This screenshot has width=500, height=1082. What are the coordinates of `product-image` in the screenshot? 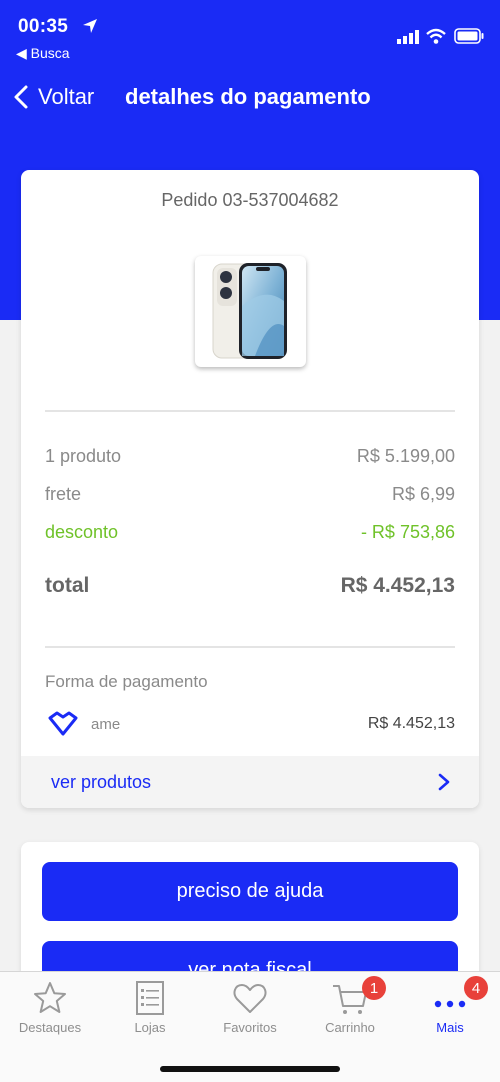 It's located at (250, 311).